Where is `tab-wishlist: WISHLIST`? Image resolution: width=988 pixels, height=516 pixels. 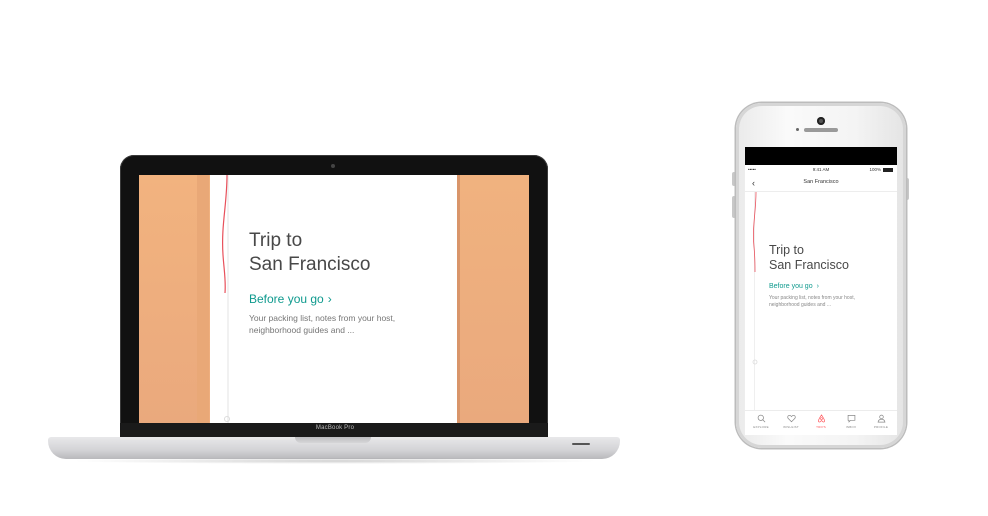
tab-wishlist: WISHLIST is located at coordinates (791, 421).